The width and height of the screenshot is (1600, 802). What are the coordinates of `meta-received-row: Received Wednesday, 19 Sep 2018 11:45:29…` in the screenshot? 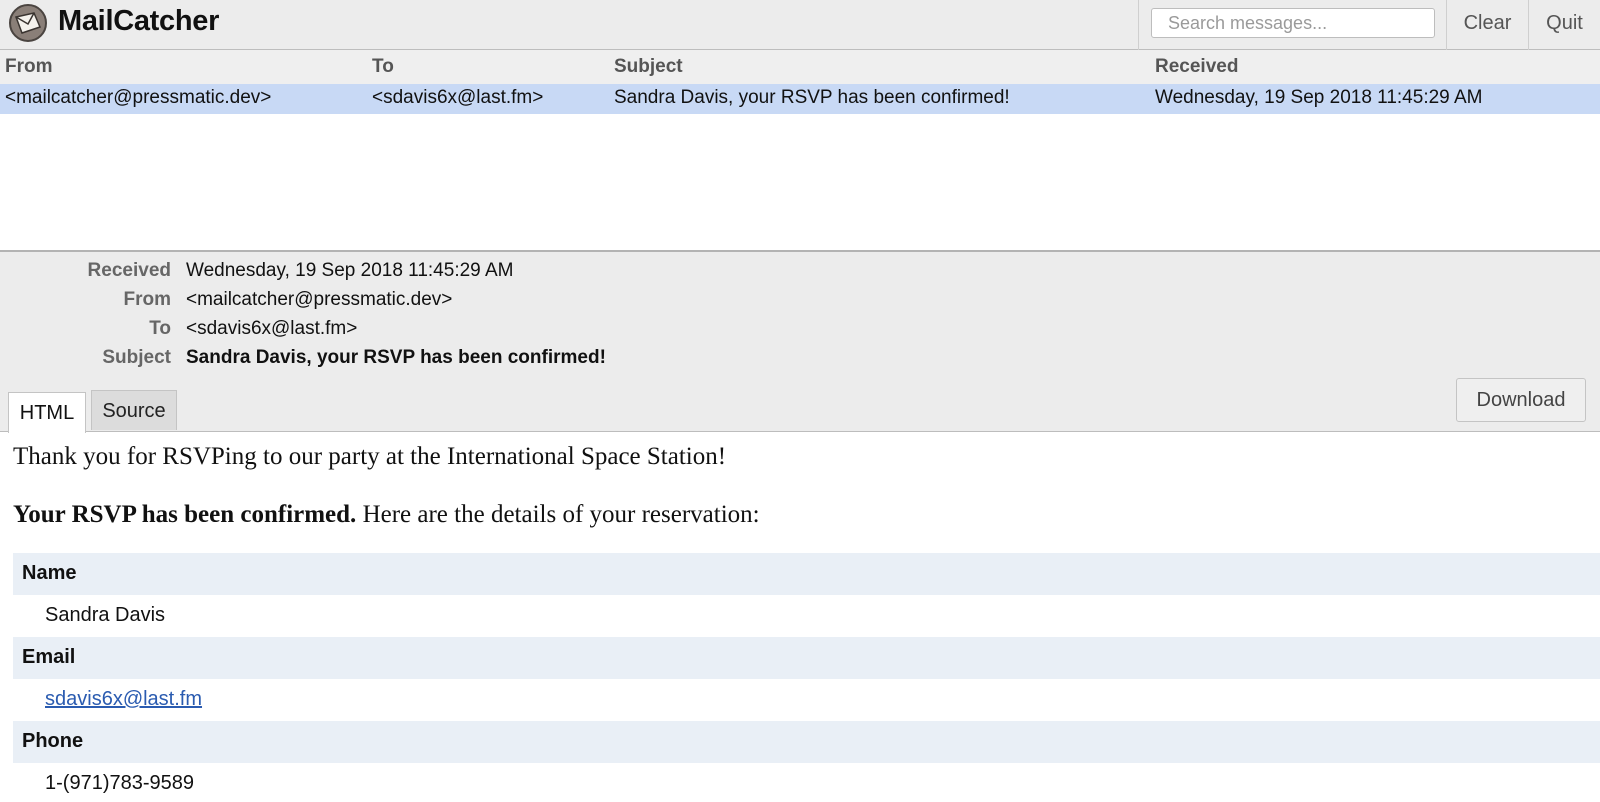 It's located at (800, 274).